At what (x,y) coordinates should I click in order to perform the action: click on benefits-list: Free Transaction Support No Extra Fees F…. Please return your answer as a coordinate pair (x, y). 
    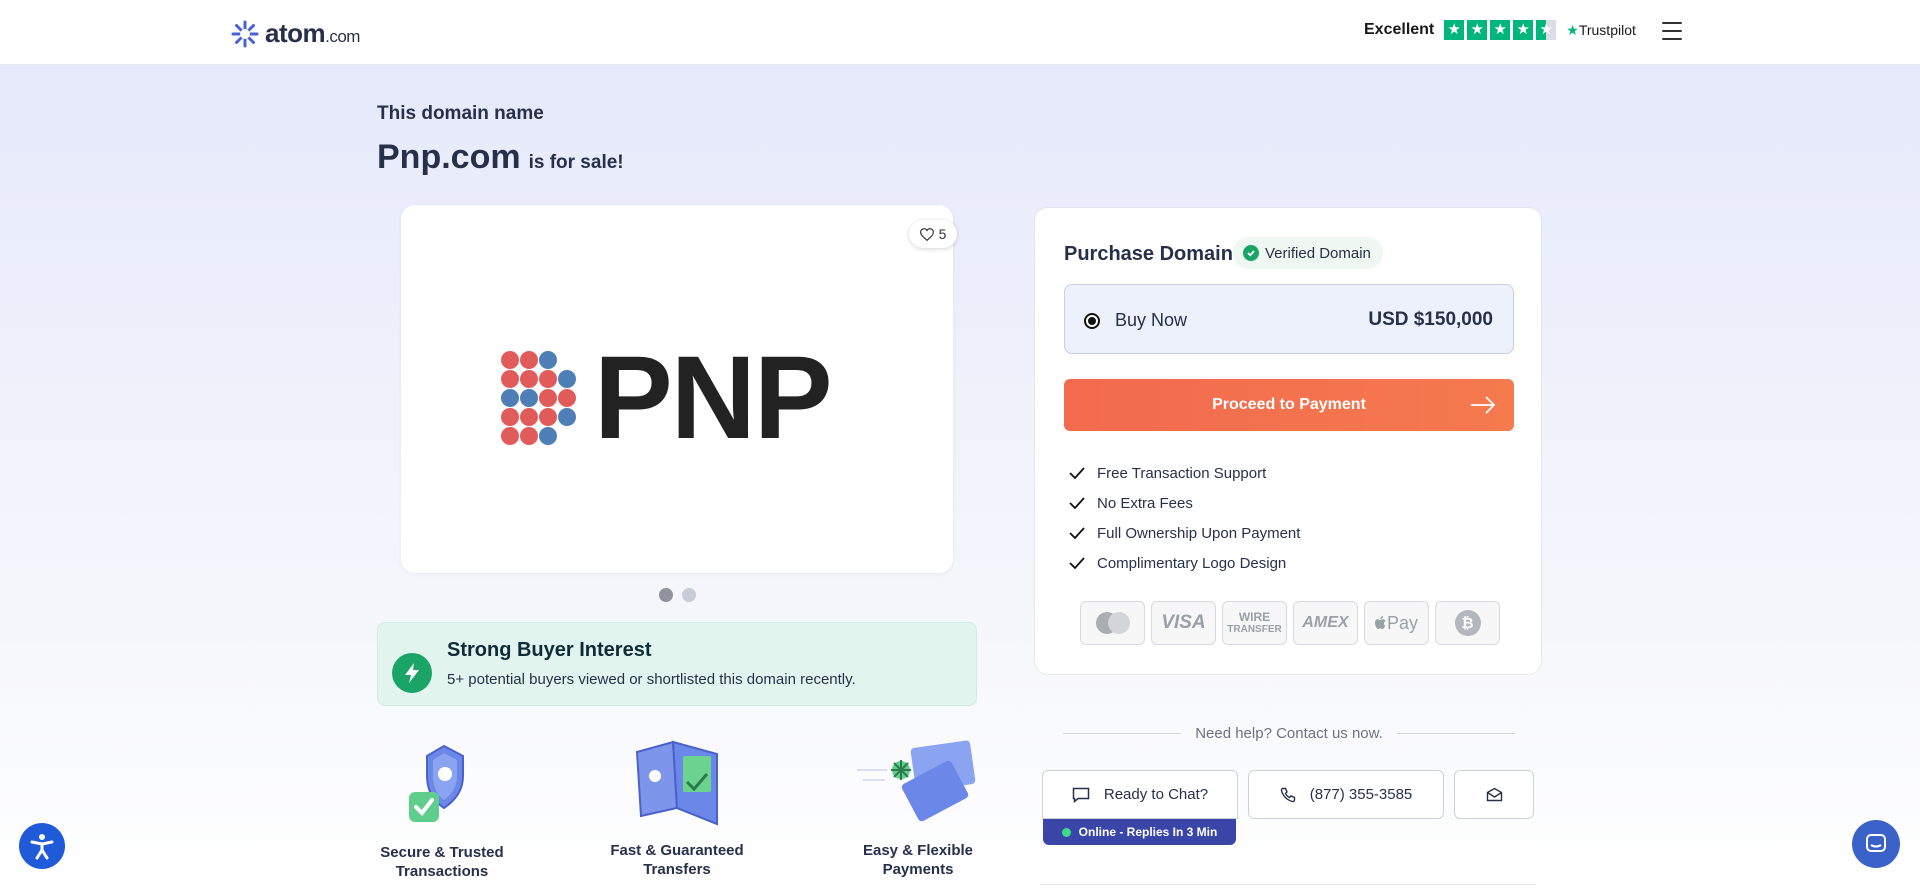
    Looking at the image, I should click on (1184, 518).